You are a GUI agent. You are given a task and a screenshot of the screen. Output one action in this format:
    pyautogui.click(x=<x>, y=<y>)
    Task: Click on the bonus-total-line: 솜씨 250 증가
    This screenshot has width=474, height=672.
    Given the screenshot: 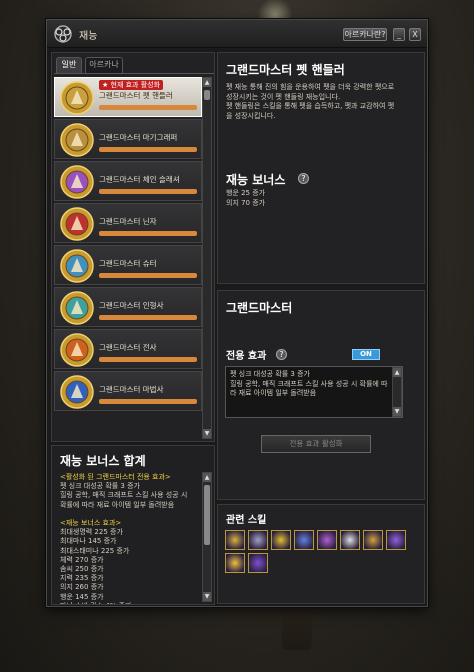 What is the action you would take?
    pyautogui.click(x=82, y=569)
    